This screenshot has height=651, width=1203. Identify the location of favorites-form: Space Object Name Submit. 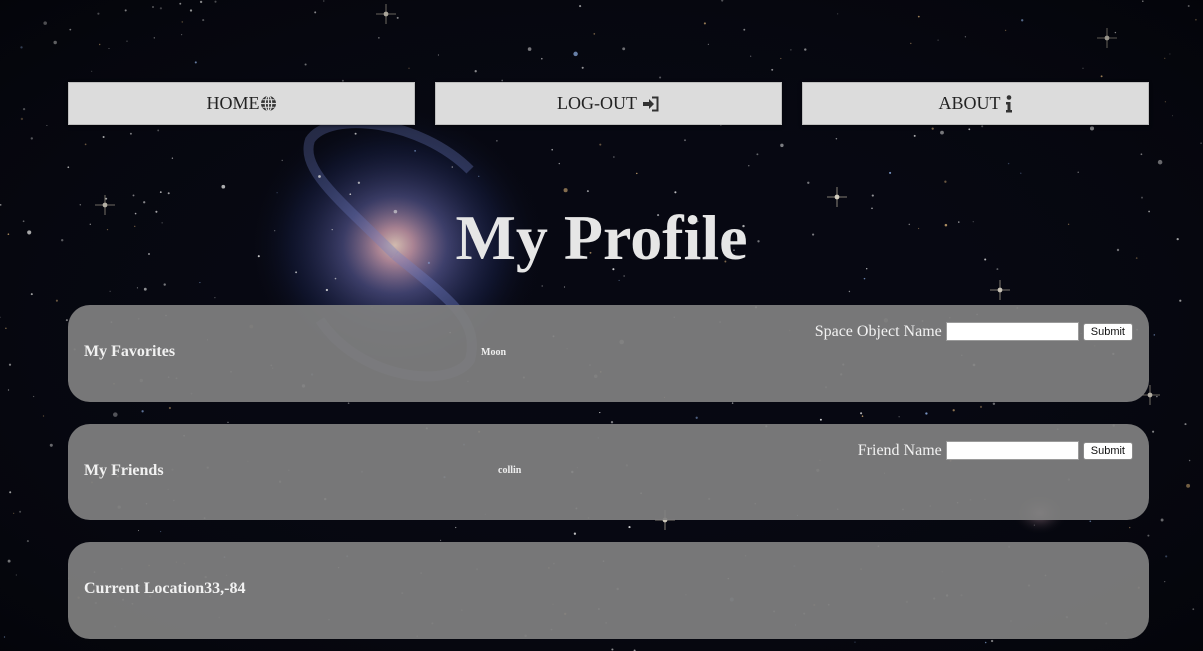
(974, 331).